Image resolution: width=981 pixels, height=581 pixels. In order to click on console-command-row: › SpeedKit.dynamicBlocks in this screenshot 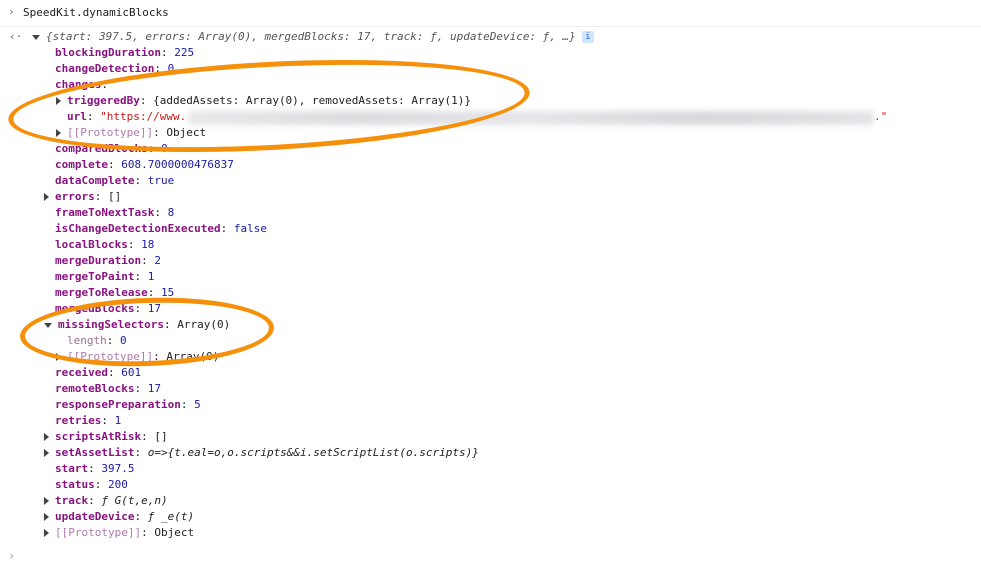, I will do `click(490, 13)`.